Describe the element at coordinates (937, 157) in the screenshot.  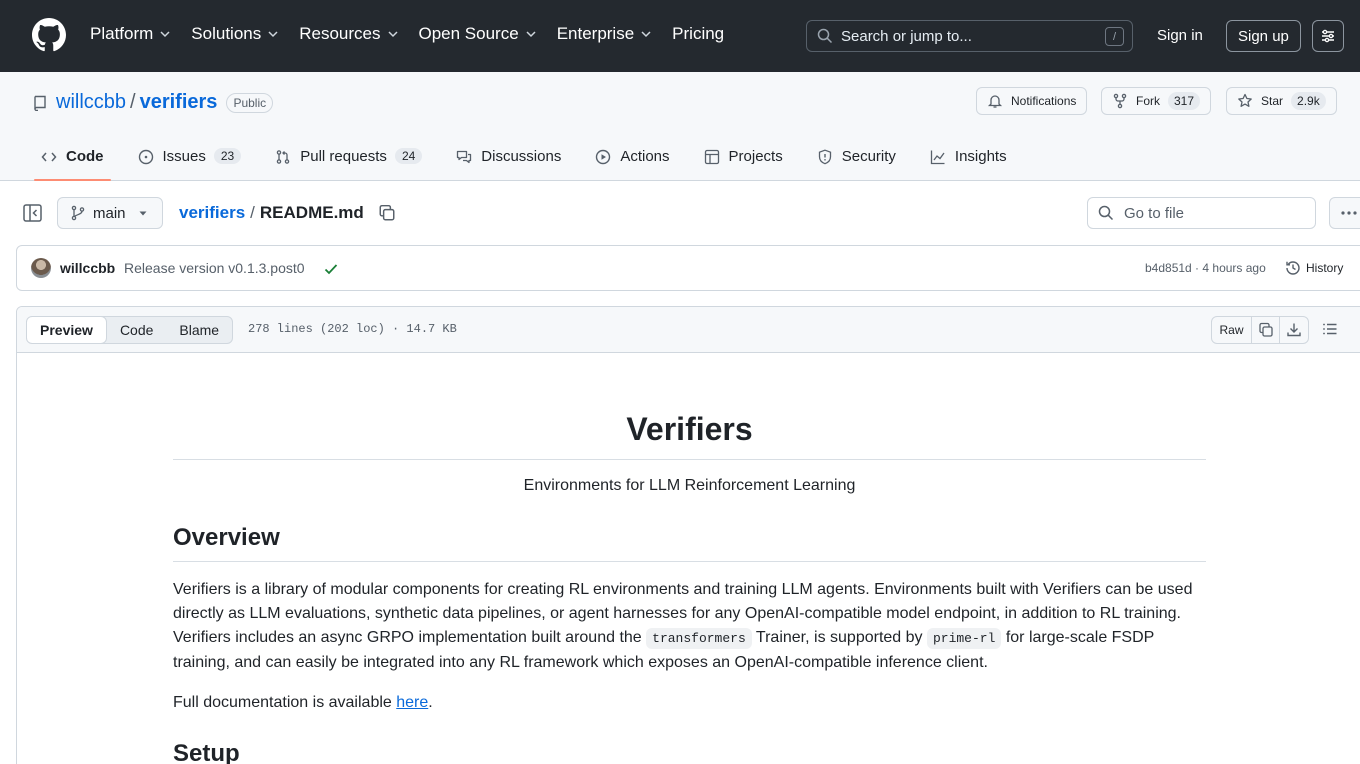
I see `graph-icon` at that location.